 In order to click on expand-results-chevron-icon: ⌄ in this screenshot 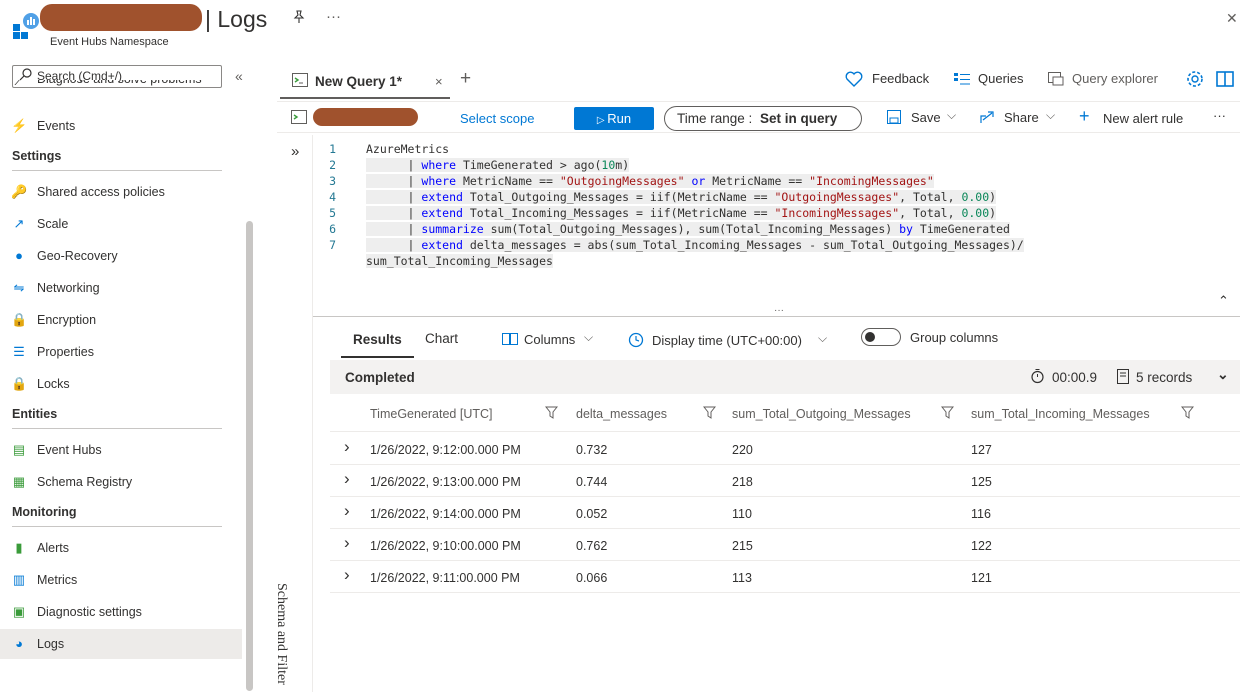, I will do `click(1223, 374)`.